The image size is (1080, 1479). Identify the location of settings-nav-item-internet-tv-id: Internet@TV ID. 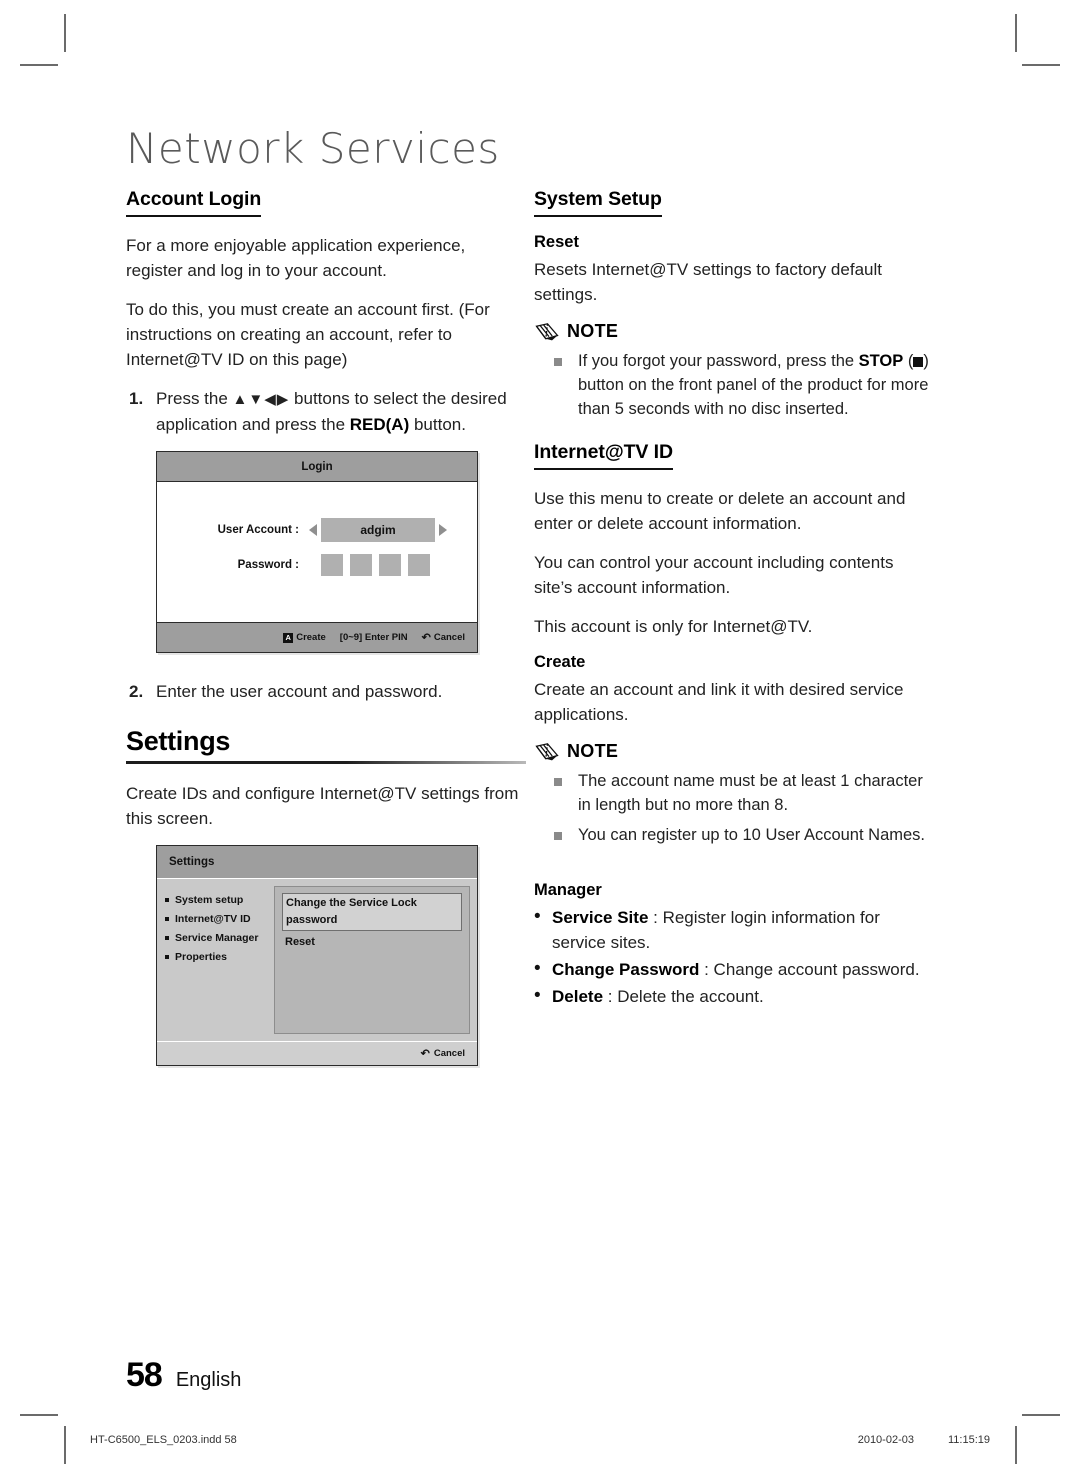
(216, 919).